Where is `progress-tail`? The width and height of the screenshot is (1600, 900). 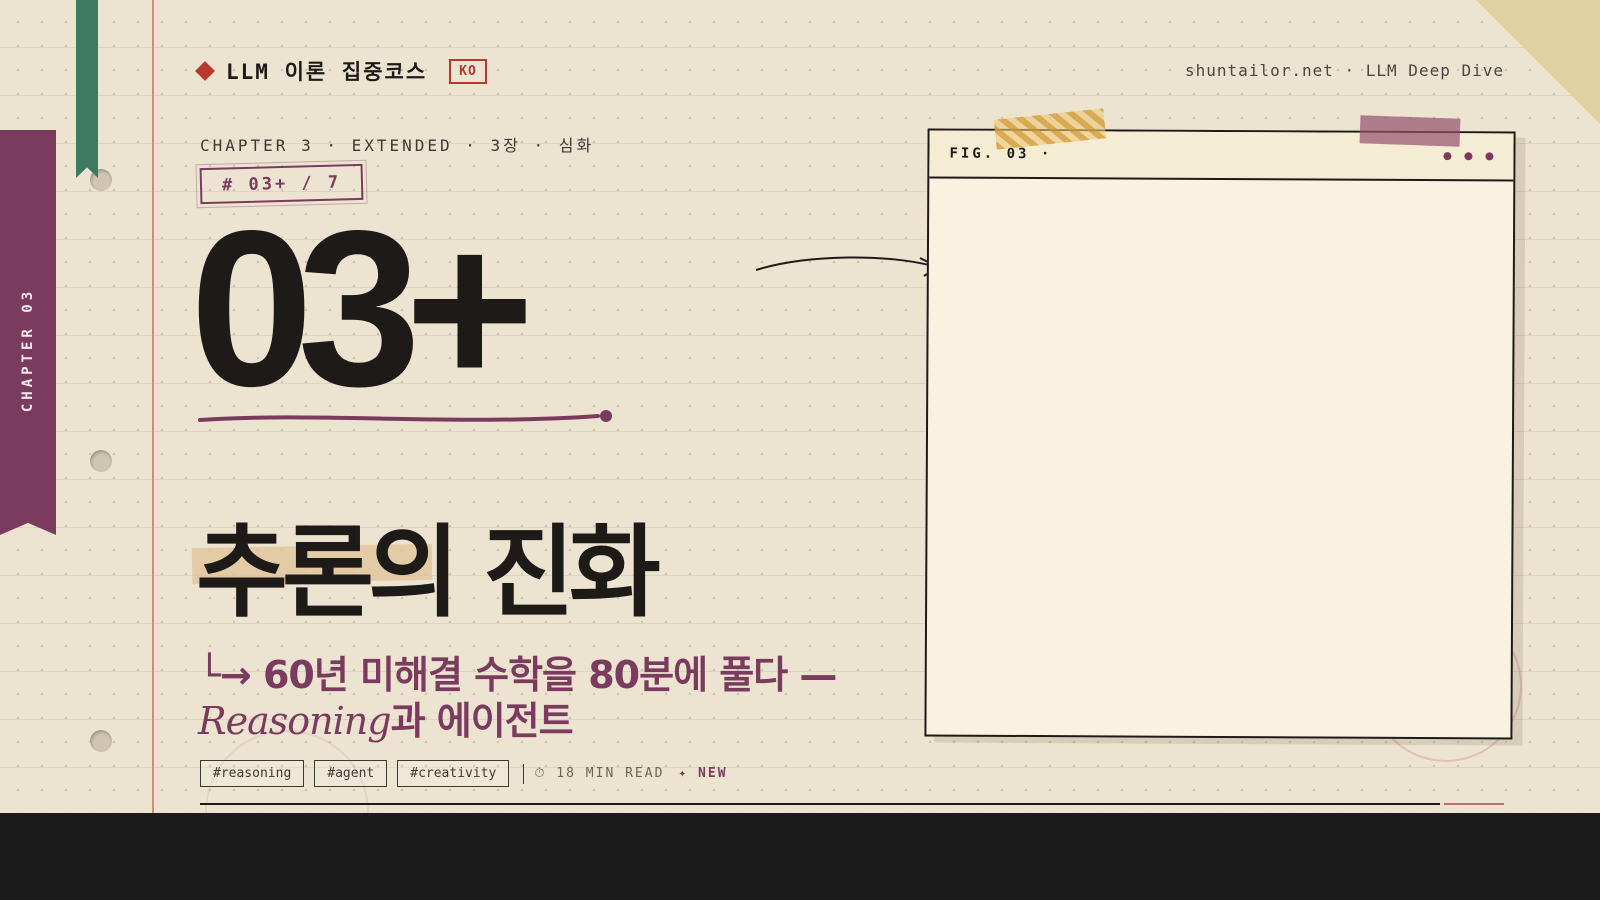 progress-tail is located at coordinates (1474, 804).